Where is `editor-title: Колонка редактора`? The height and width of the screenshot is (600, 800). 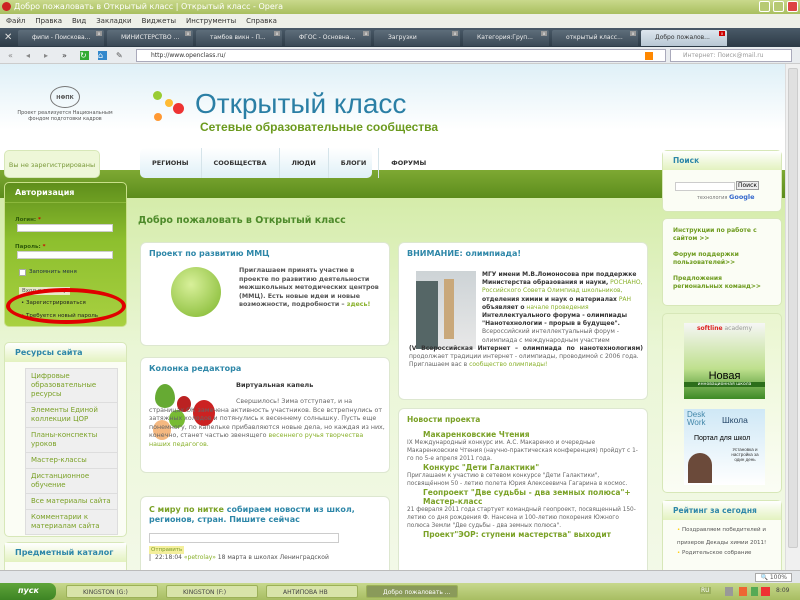 editor-title: Колонка редактора is located at coordinates (265, 368).